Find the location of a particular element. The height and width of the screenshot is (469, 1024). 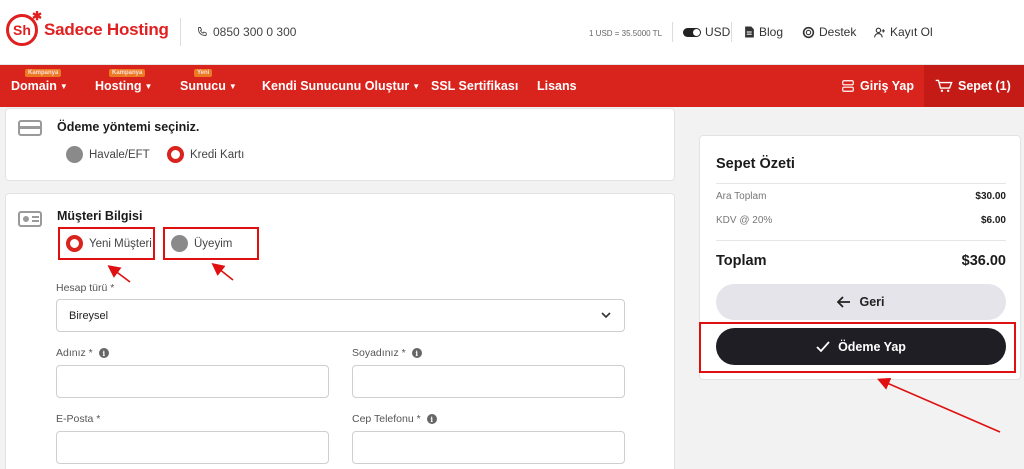

last-name-input is located at coordinates (488, 381).